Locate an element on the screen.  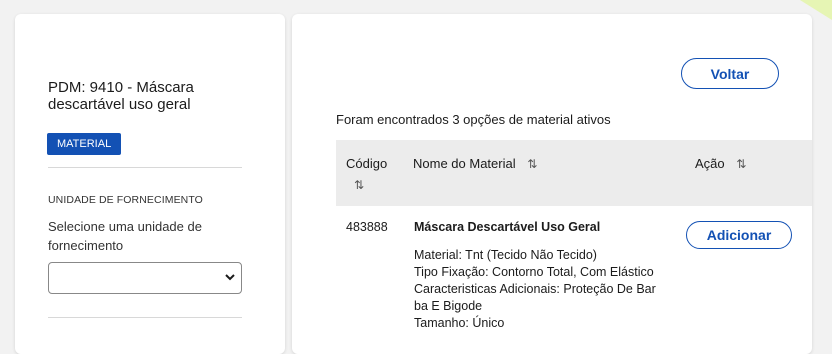
column-label-code: Código is located at coordinates (367, 163).